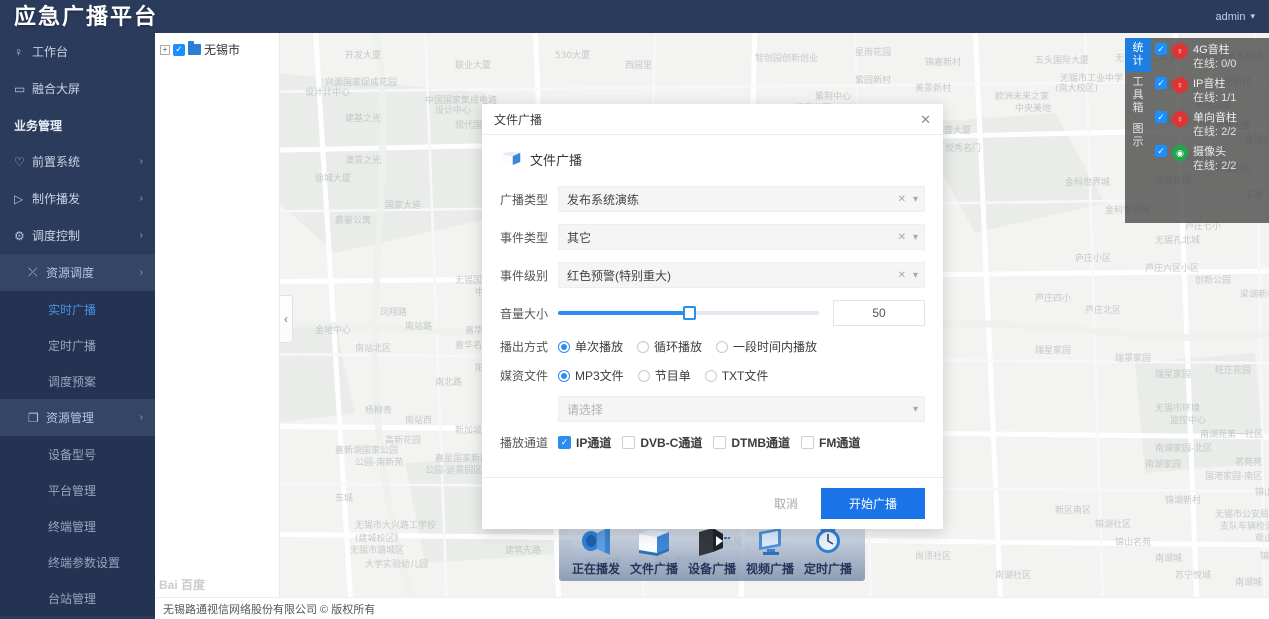 The image size is (1269, 619). I want to click on sidebar-item-device-model: 设备型号, so click(77, 454).